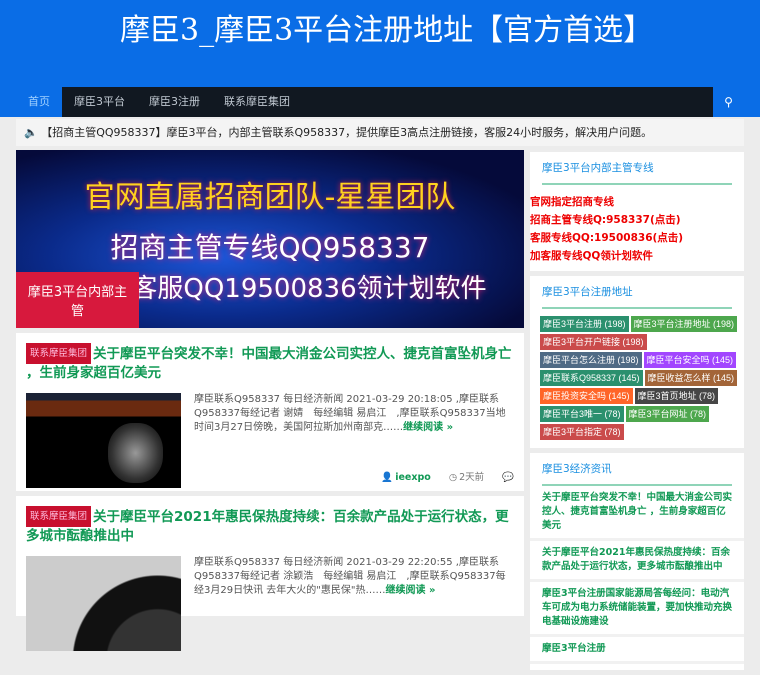  I want to click on comment-icon: 💬, so click(508, 477).